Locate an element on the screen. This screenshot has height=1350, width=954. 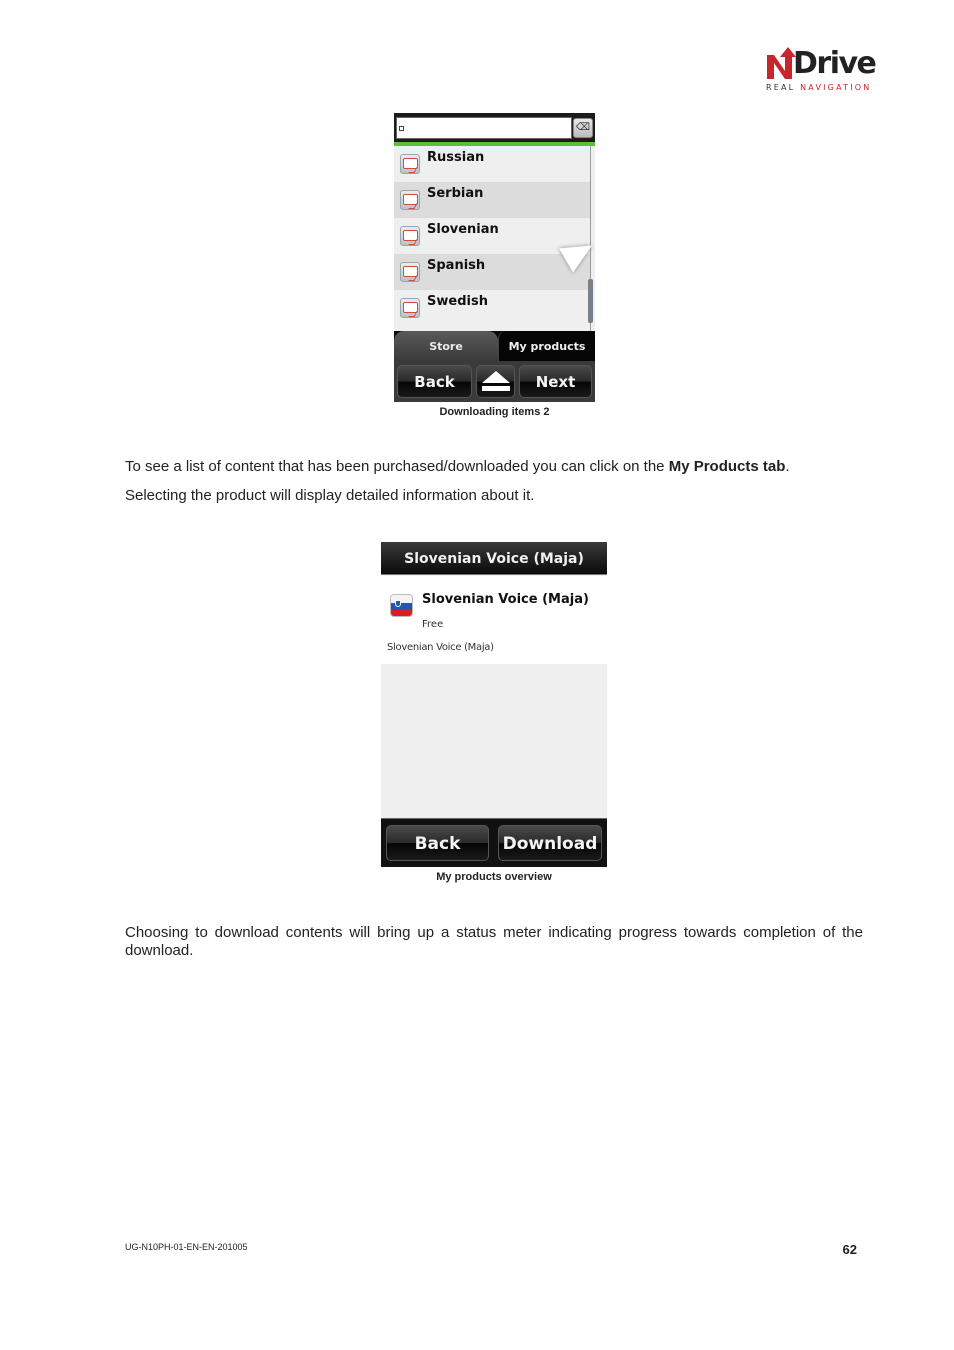
product-description: Slovenian Voice (Maja) is located at coordinates (440, 647).